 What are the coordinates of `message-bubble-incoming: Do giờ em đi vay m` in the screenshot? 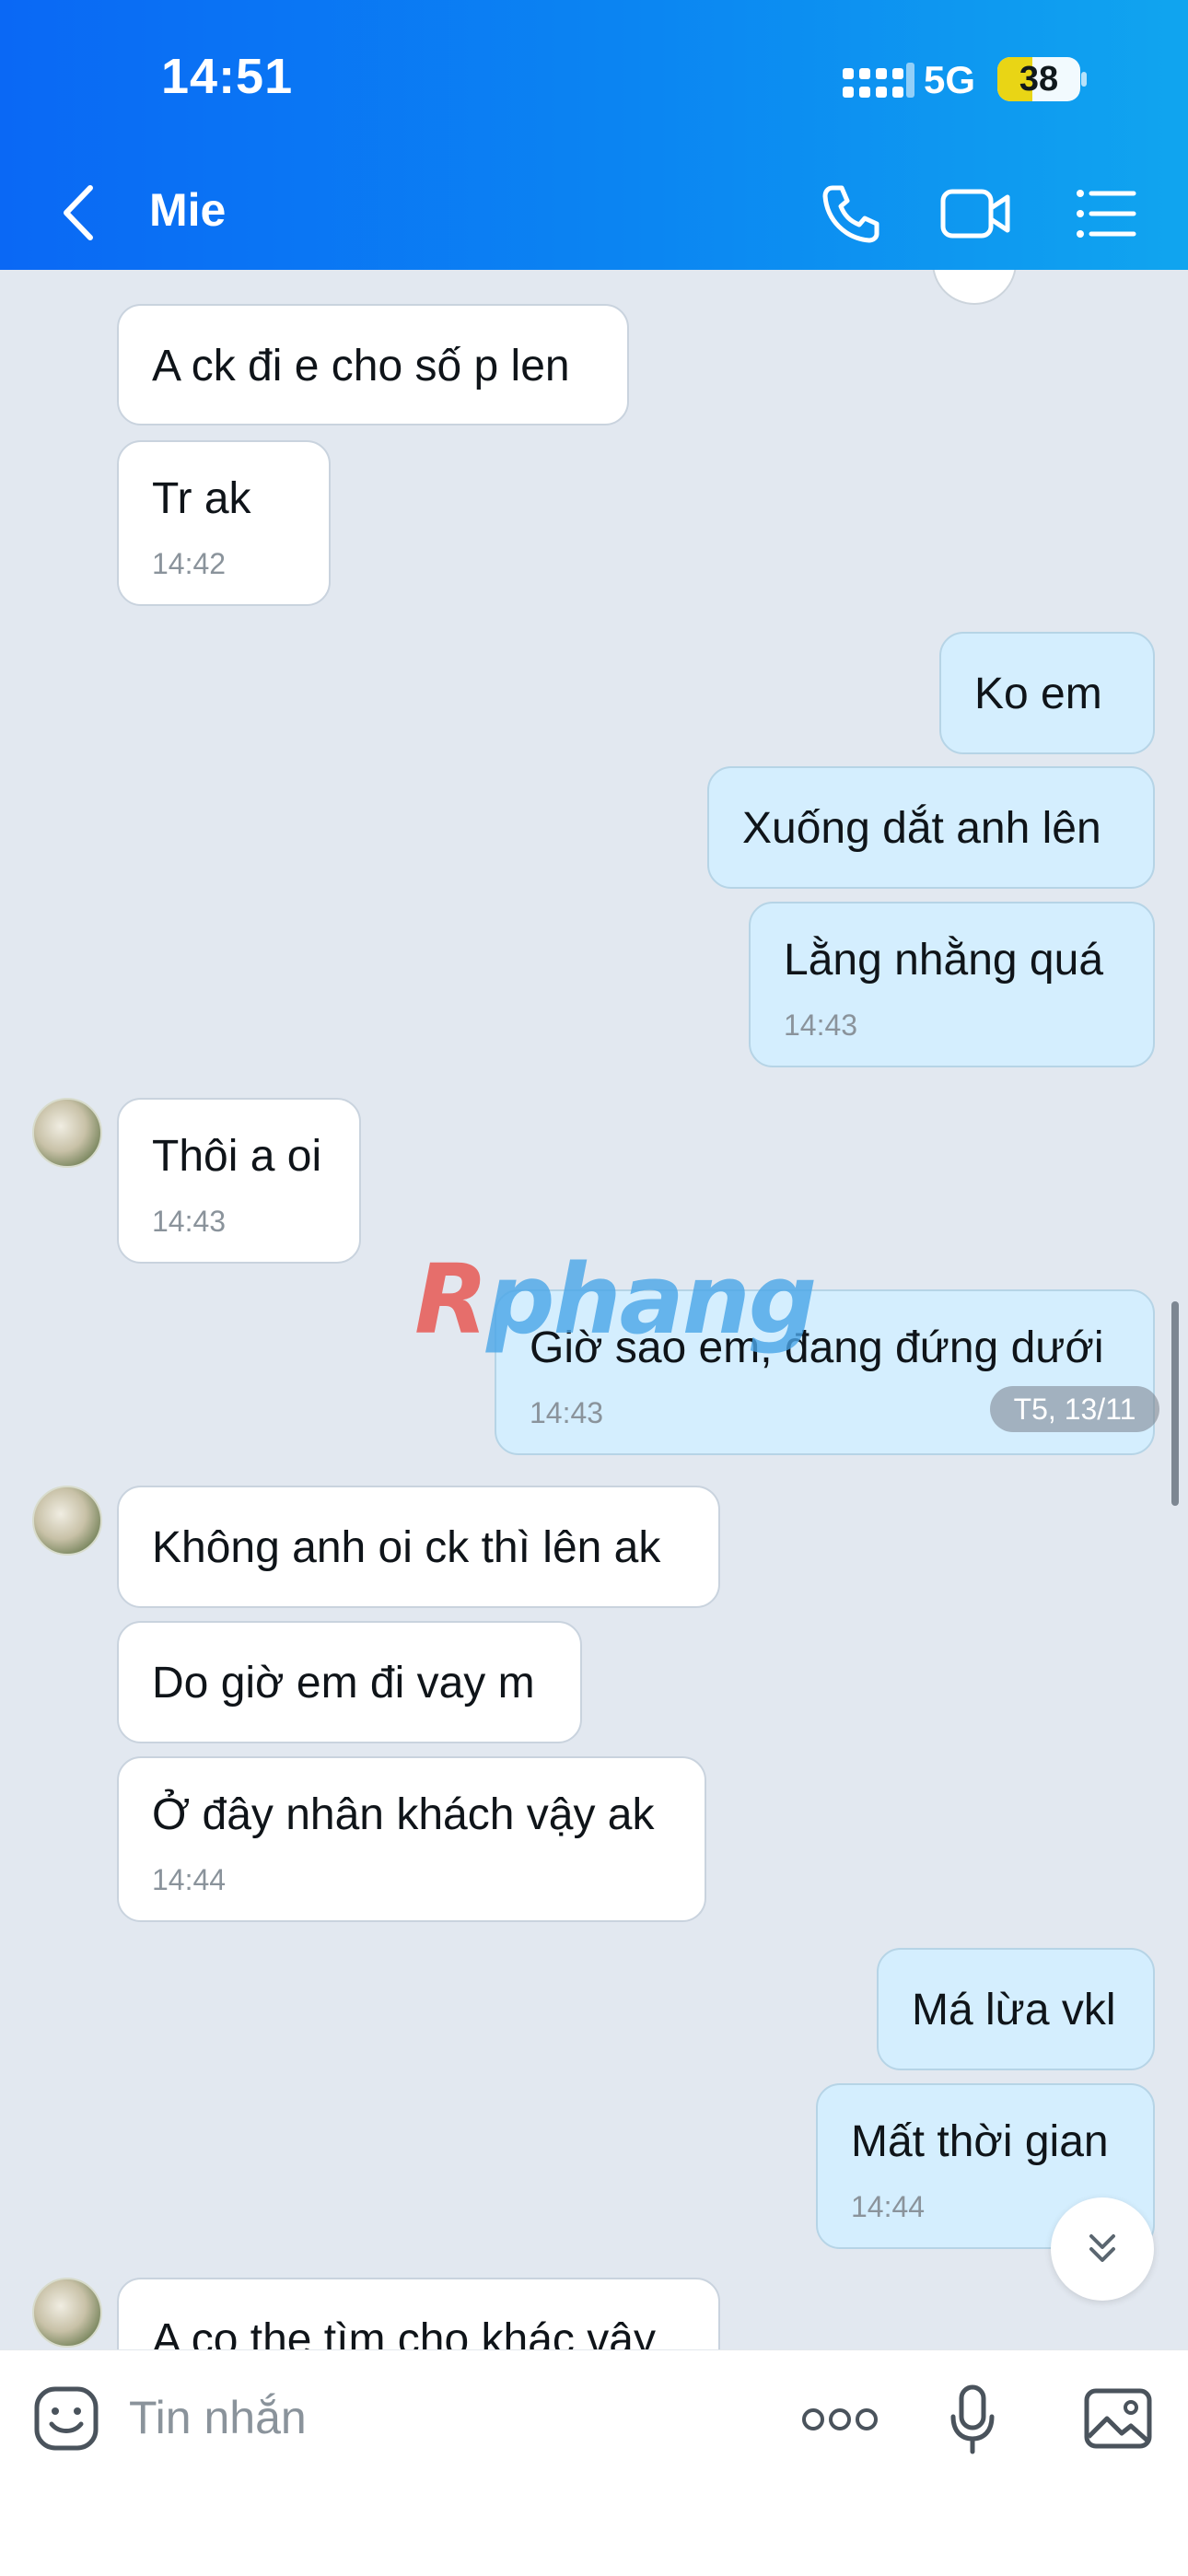 It's located at (349, 1682).